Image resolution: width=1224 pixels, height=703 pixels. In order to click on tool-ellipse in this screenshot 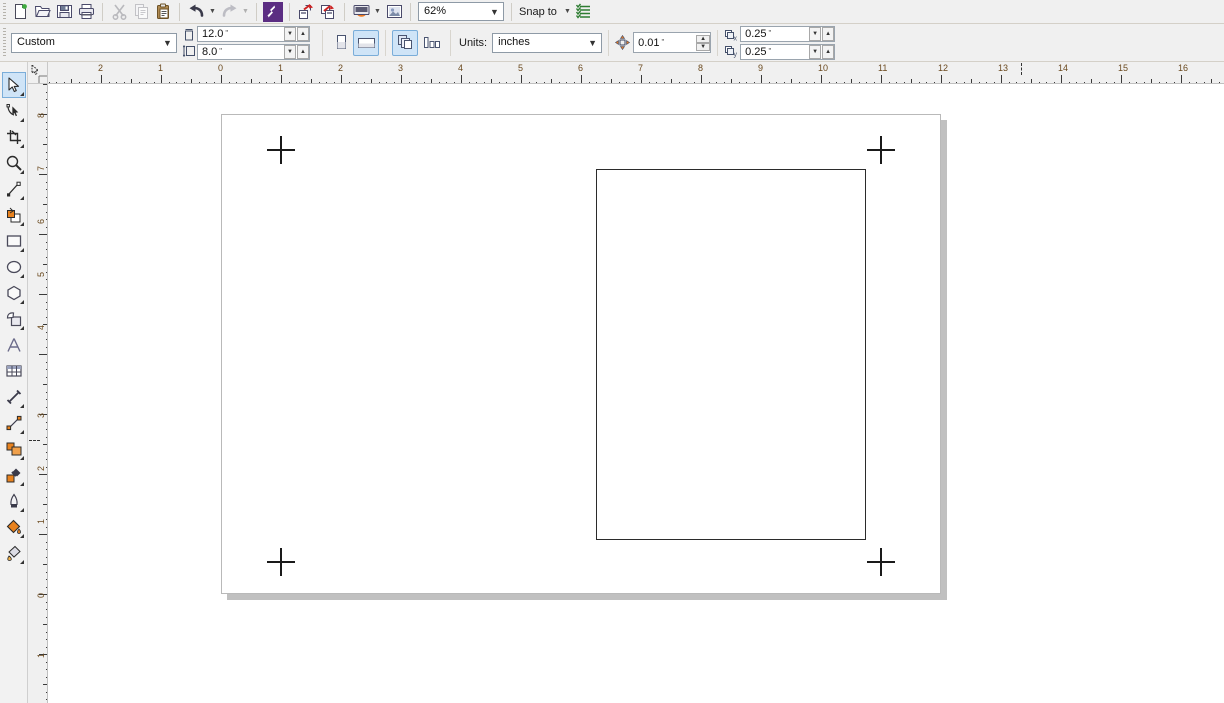, I will do `click(14, 267)`.